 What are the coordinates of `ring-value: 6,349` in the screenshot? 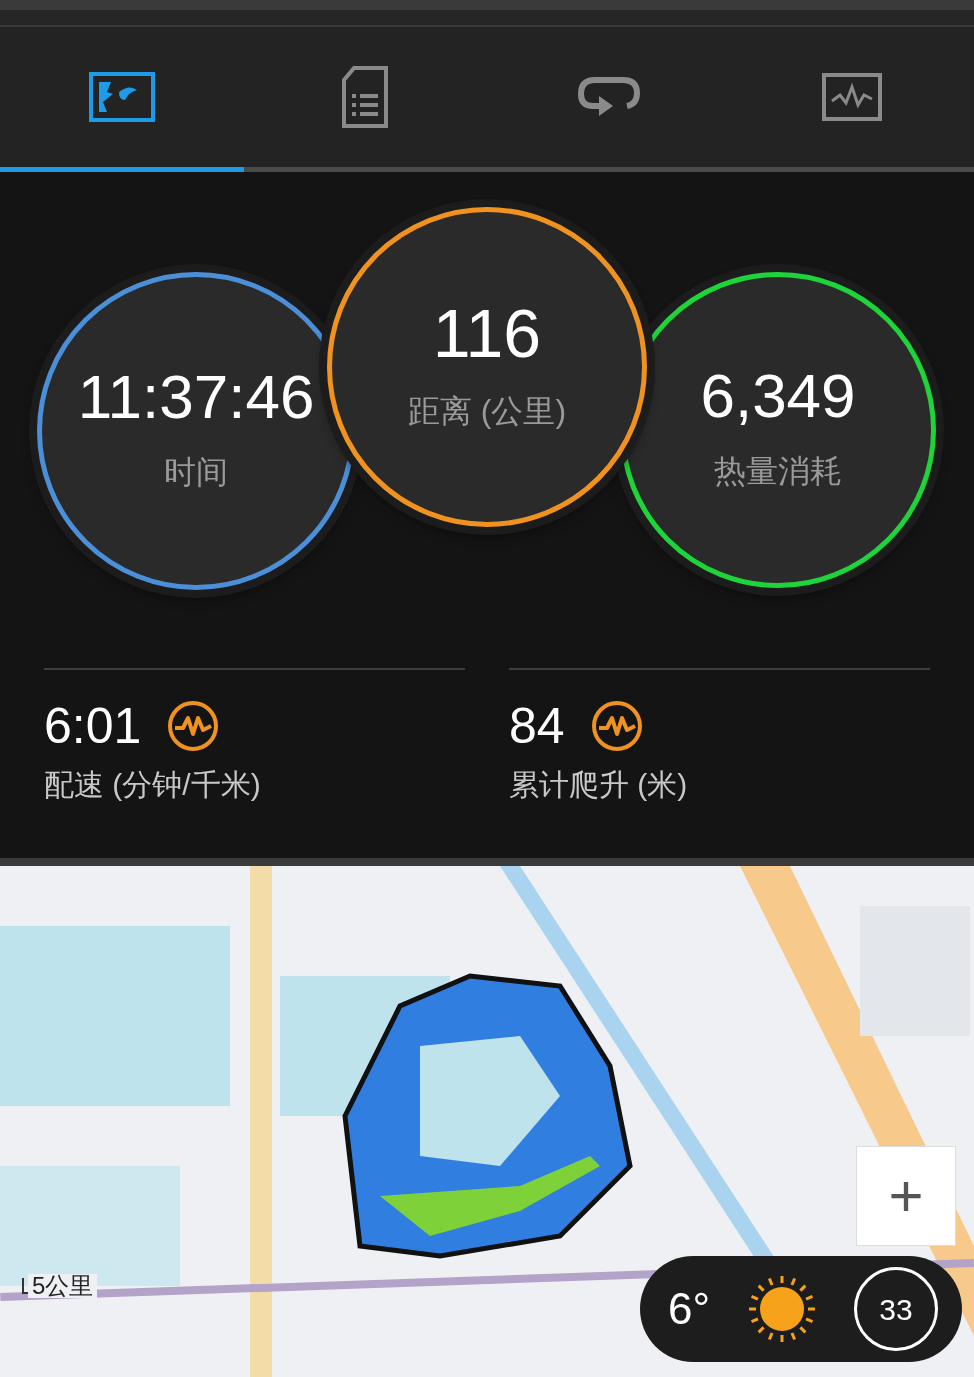 It's located at (778, 396).